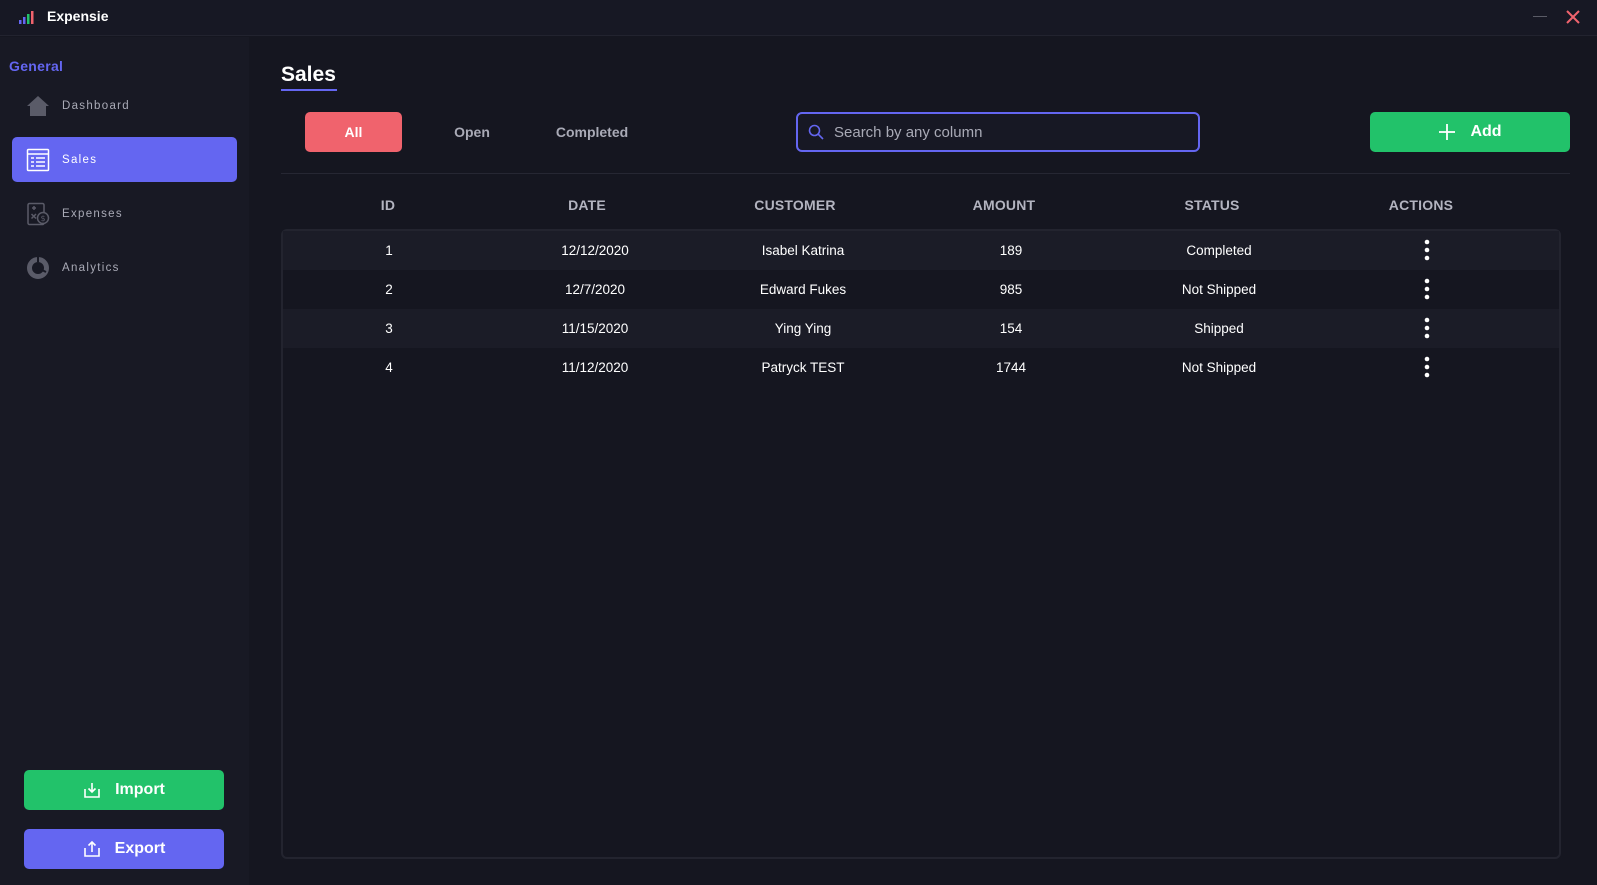  What do you see at coordinates (803, 328) in the screenshot?
I see `cell-customer: Ying Ying` at bounding box center [803, 328].